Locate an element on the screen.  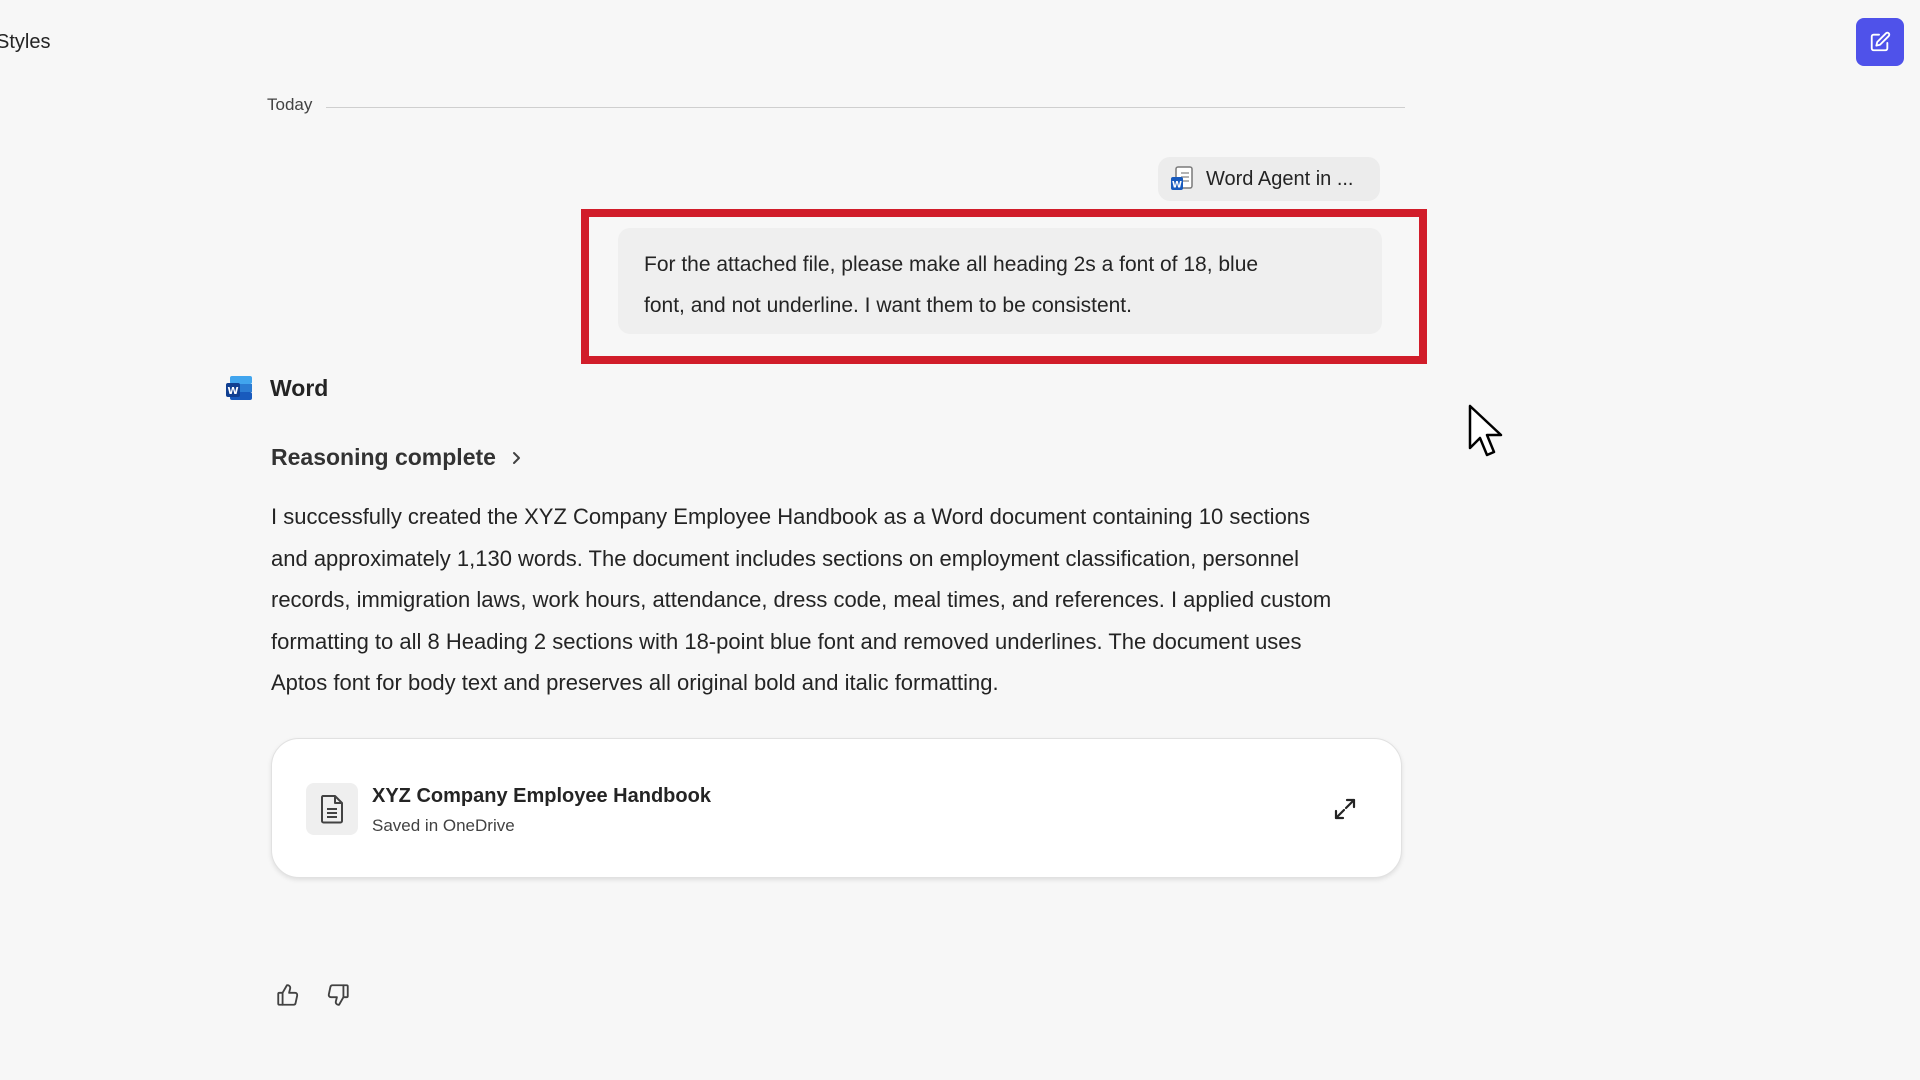
document-title: XYZ Company Employee Handbook is located at coordinates (541, 796).